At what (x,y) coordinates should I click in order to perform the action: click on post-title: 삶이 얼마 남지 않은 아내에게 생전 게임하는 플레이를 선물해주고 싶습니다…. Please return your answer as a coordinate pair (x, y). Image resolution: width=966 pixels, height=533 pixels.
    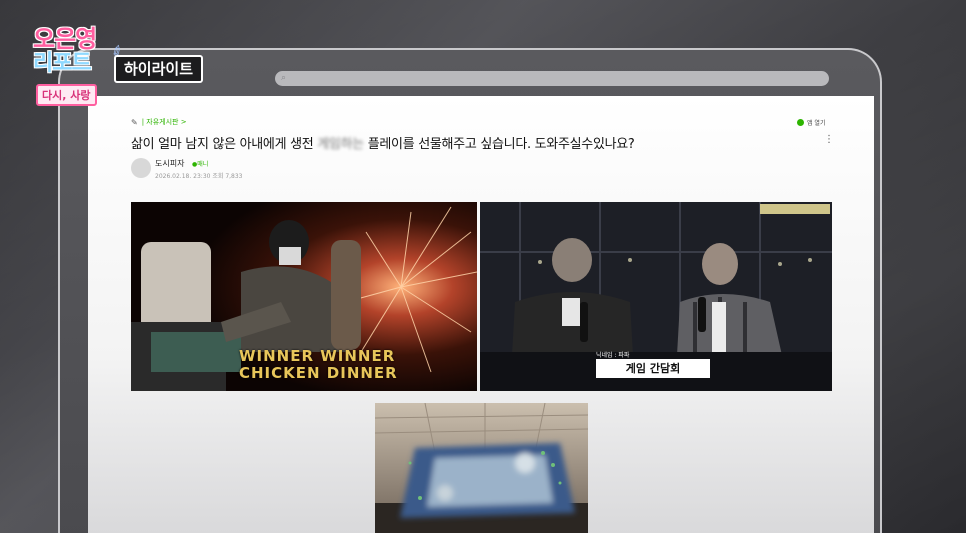
    Looking at the image, I should click on (383, 142).